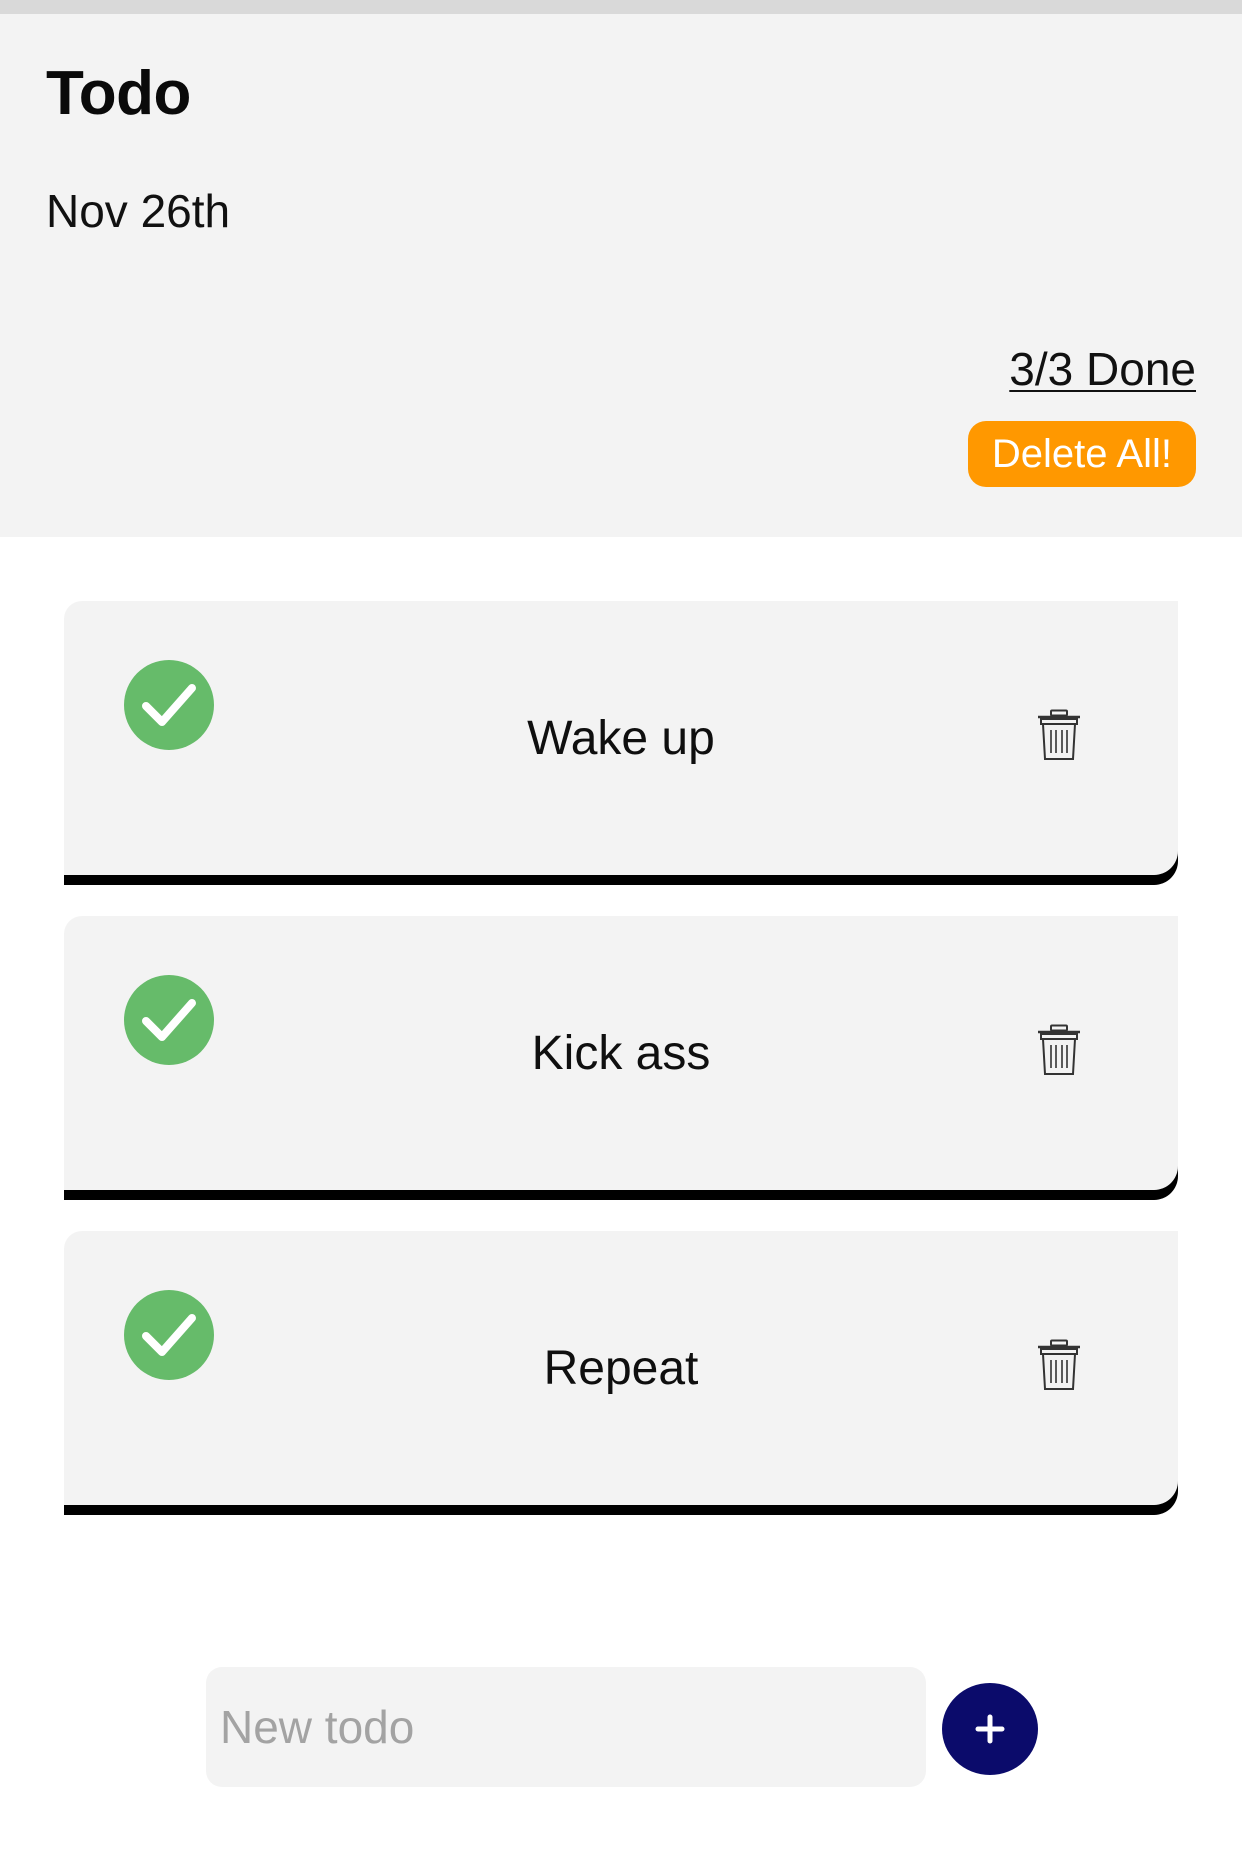  Describe the element at coordinates (621, 7) in the screenshot. I see `top-divider` at that location.